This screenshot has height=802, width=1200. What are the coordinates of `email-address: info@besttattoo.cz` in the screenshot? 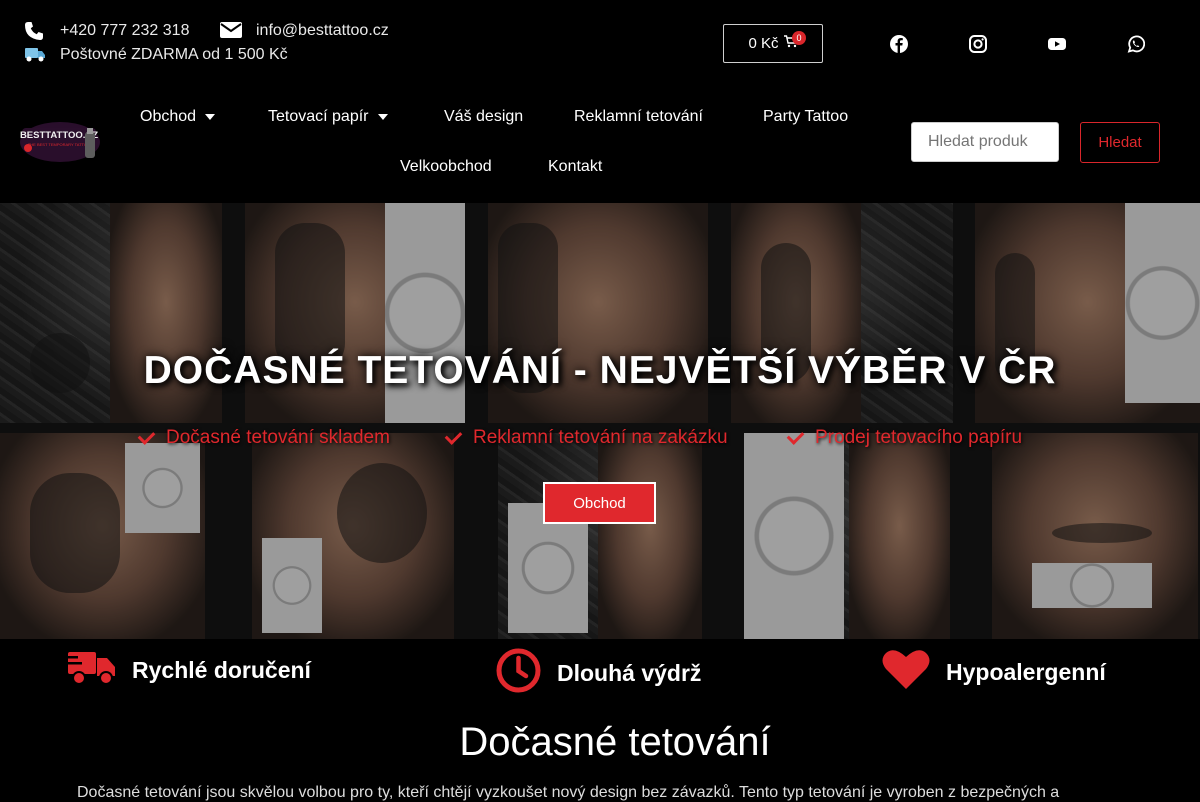 It's located at (322, 30).